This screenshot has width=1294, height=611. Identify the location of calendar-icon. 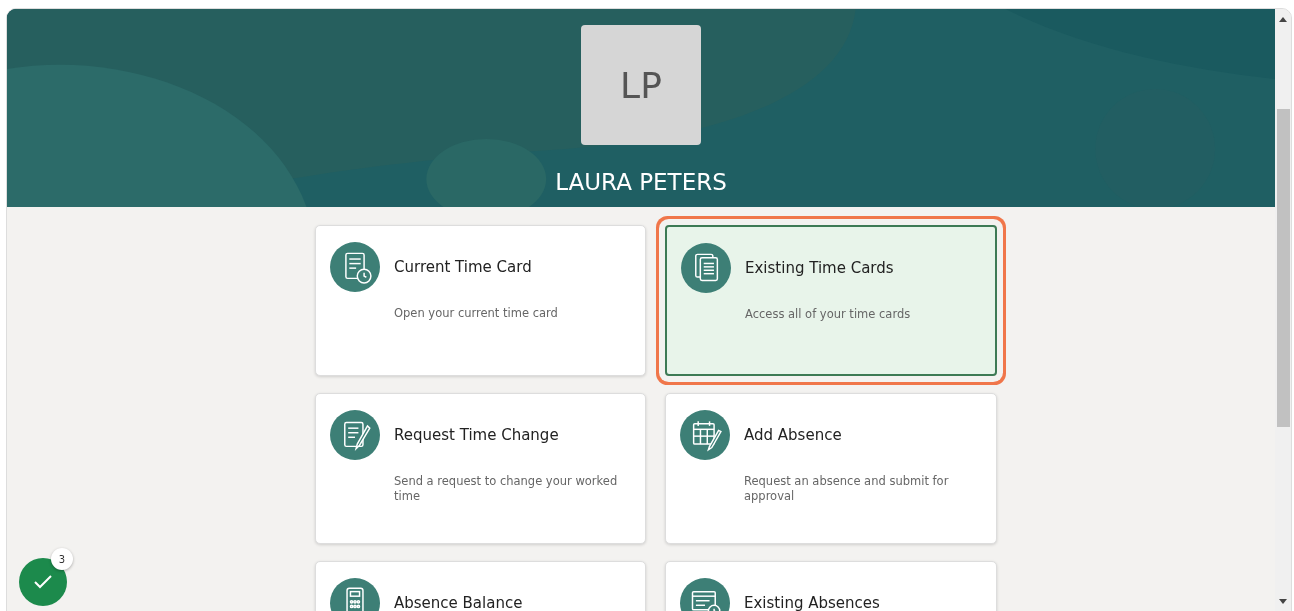
(705, 435).